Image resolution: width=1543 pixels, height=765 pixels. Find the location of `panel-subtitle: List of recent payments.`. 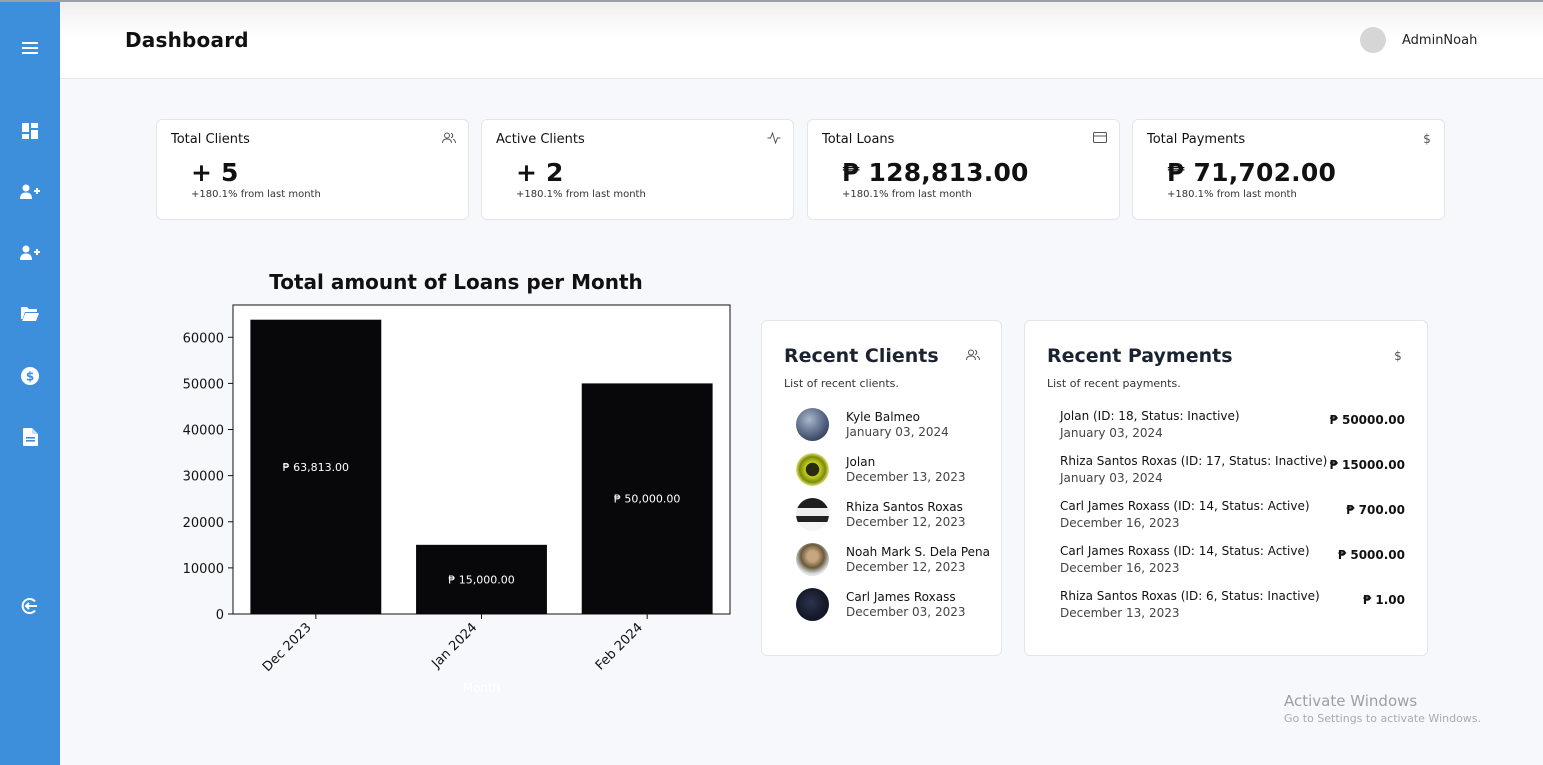

panel-subtitle: List of recent payments. is located at coordinates (1114, 383).